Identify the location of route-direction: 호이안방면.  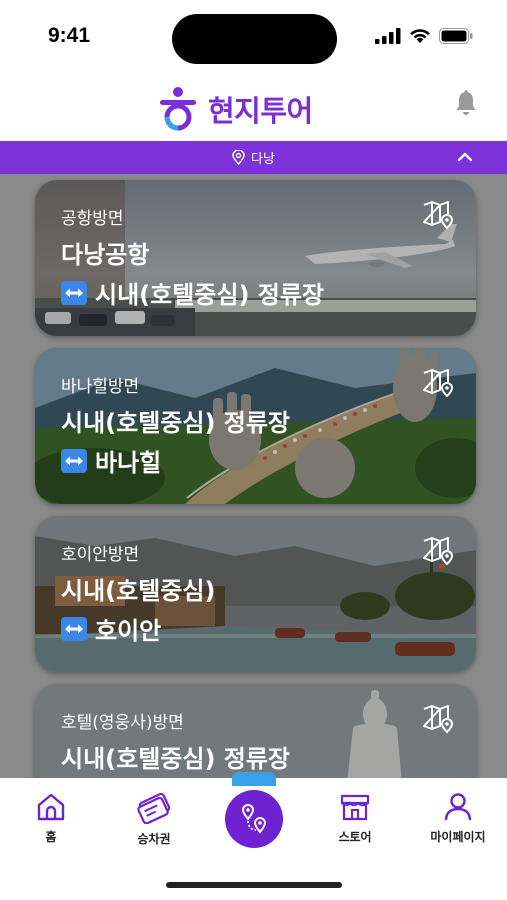
(100, 555).